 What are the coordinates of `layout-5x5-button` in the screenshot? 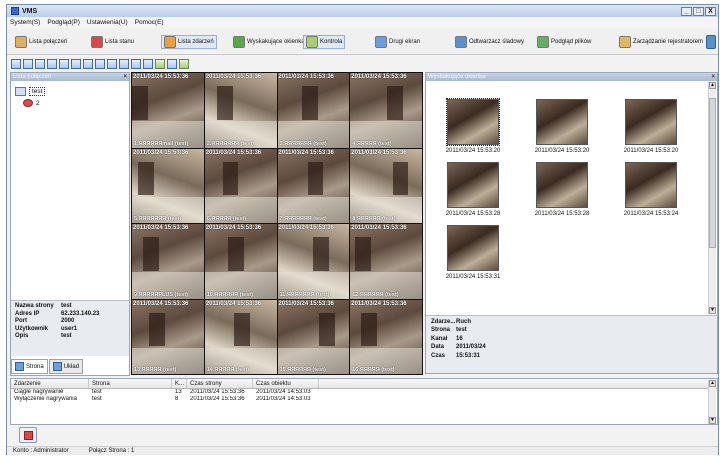 It's located at (64, 63).